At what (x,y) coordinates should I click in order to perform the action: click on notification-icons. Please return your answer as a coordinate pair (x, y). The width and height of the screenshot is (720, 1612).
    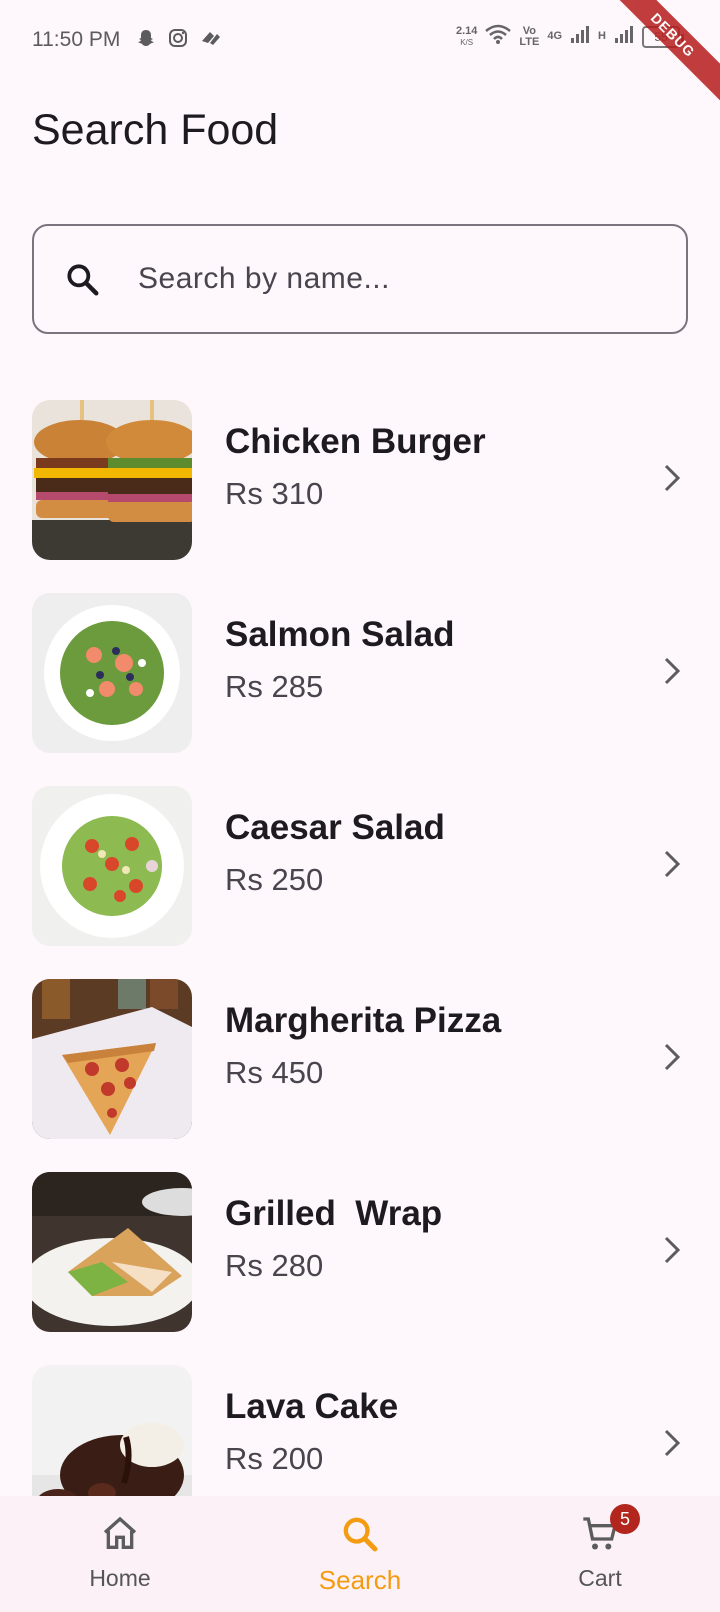
    Looking at the image, I should click on (179, 40).